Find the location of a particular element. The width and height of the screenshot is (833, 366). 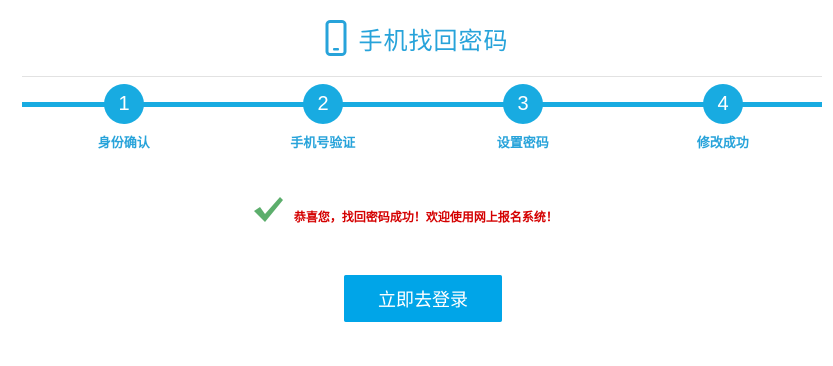

step-number: 1 is located at coordinates (124, 104).